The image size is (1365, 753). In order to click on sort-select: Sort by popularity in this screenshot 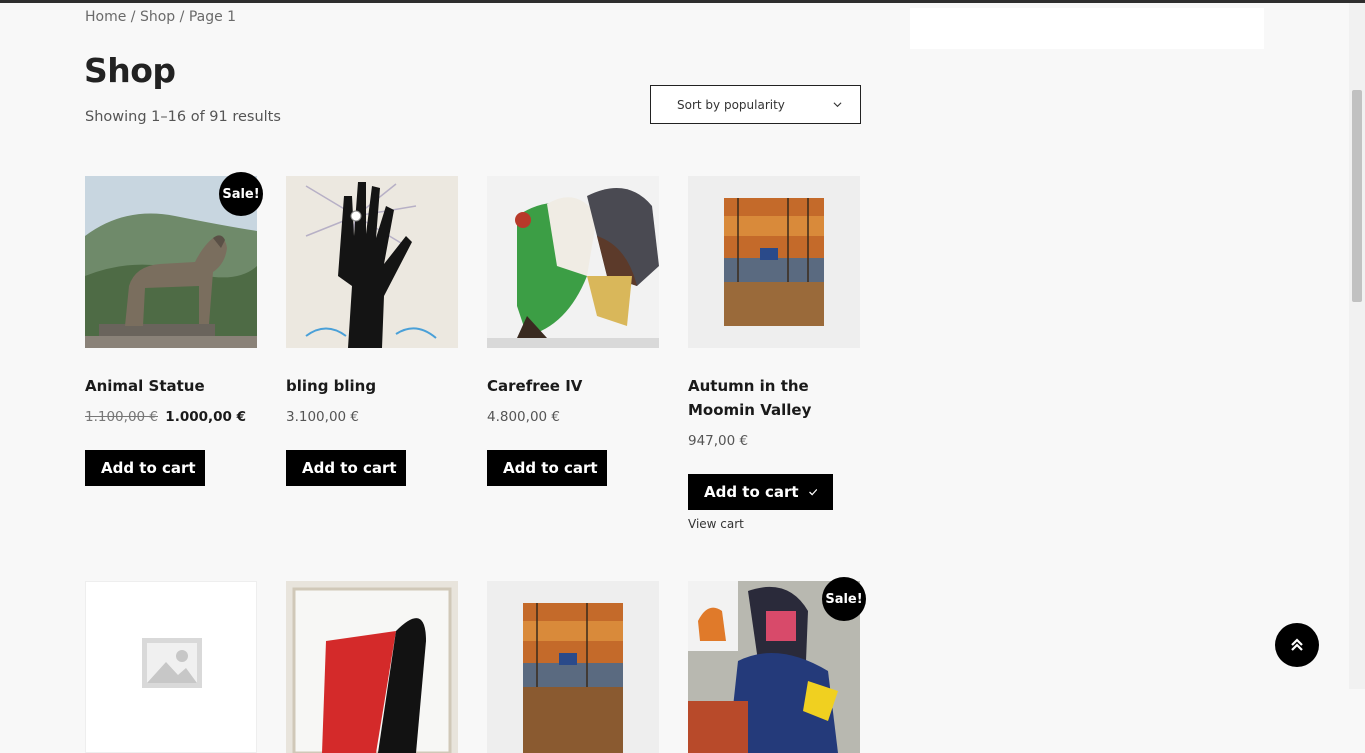, I will do `click(755, 104)`.